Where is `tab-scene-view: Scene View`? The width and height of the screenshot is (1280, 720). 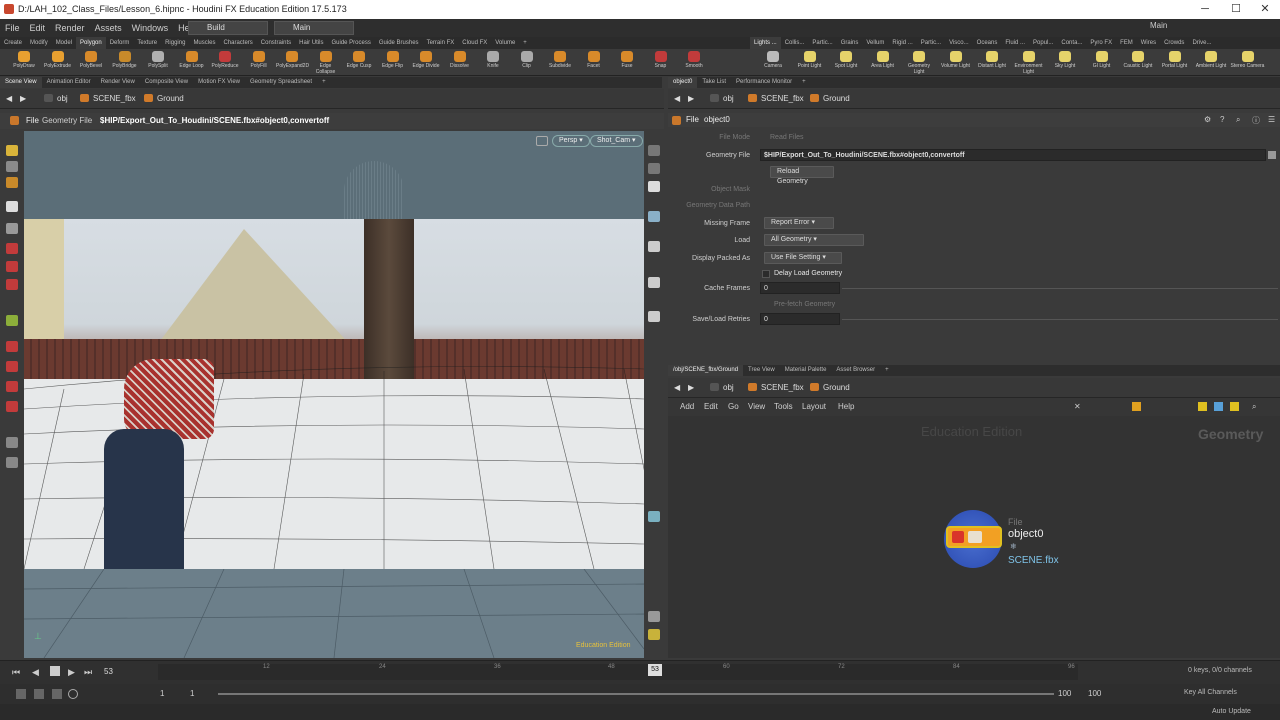 tab-scene-view: Scene View is located at coordinates (21, 82).